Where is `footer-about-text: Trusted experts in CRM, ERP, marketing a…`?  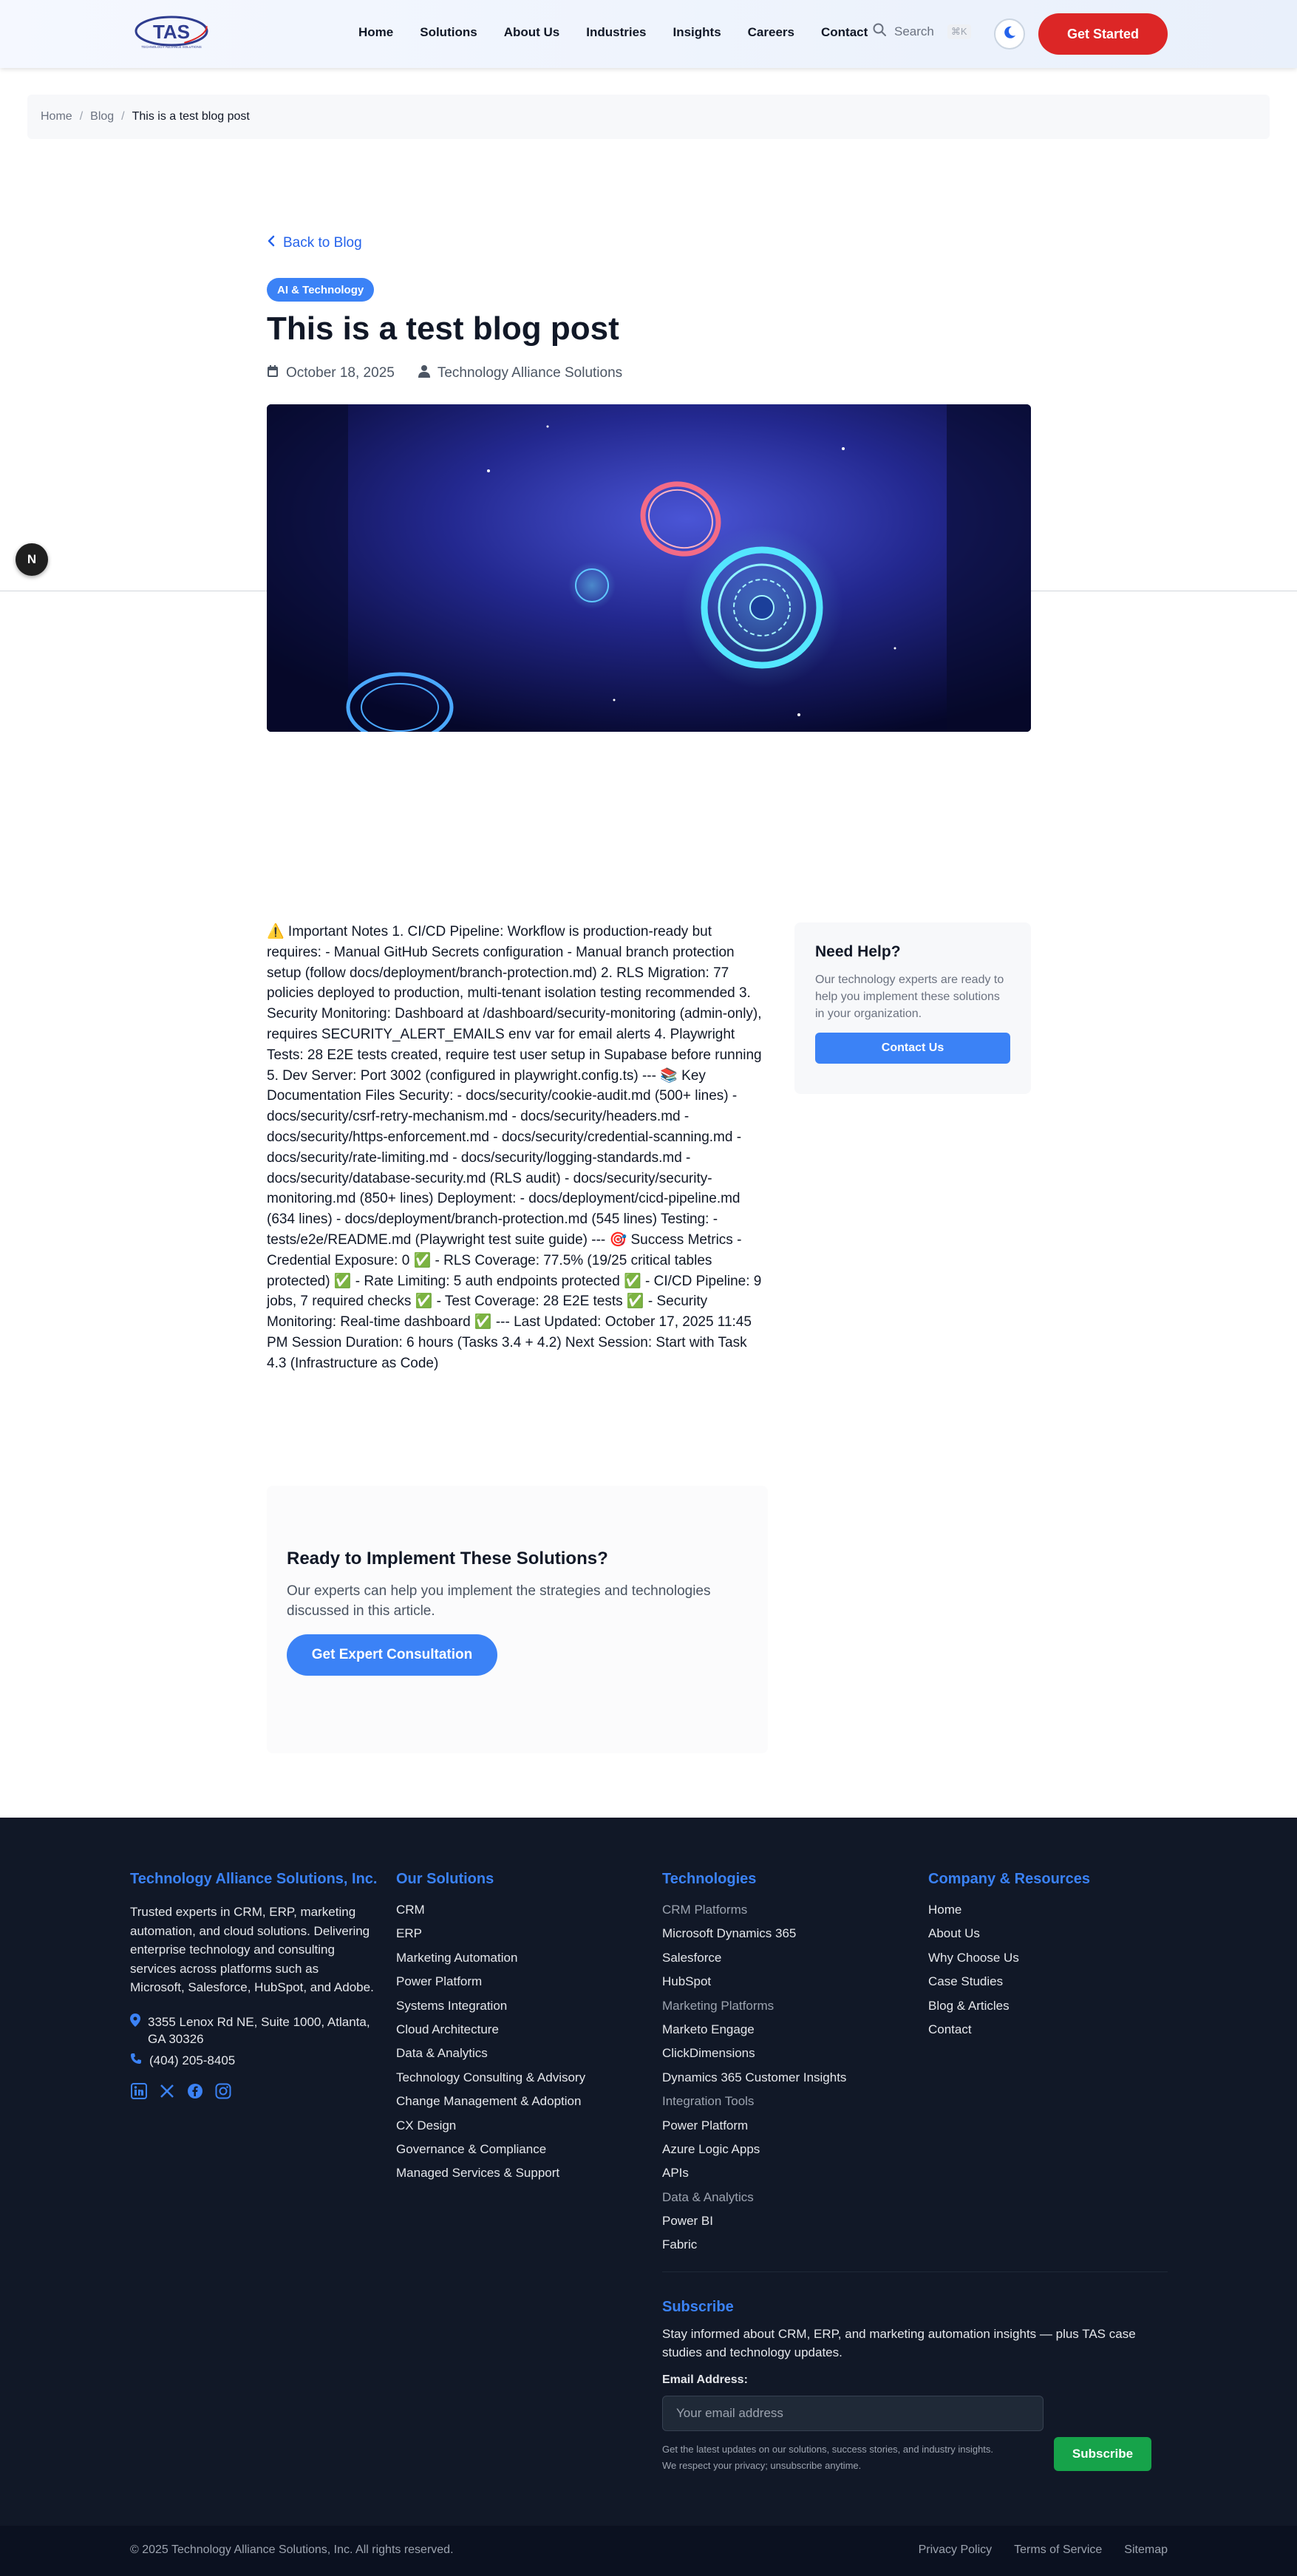 footer-about-text: Trusted experts in CRM, ERP, marketing a… is located at coordinates (252, 1949).